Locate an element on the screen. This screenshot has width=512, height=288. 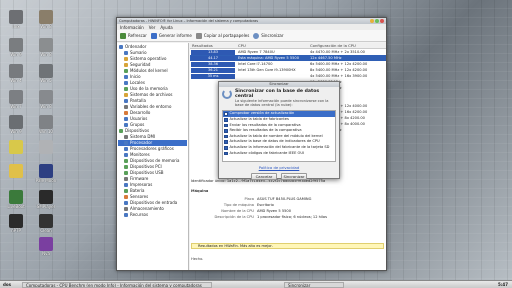
desktop-icon-label: Nva is located at coordinates (46, 253).